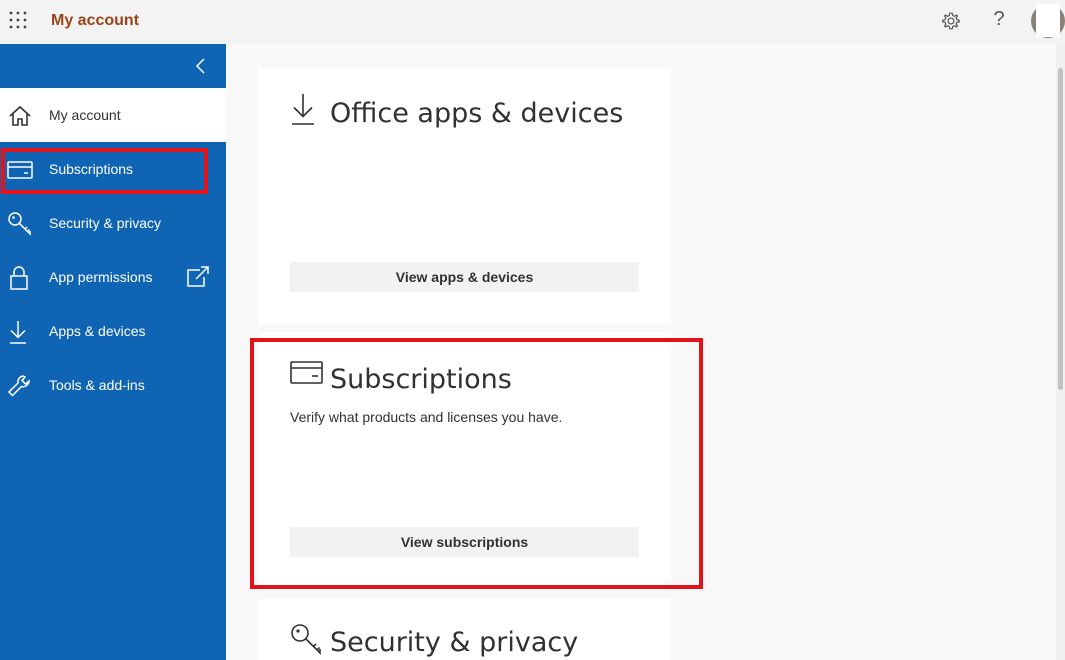 The width and height of the screenshot is (1065, 660). What do you see at coordinates (19, 278) in the screenshot?
I see `lock-icon` at bounding box center [19, 278].